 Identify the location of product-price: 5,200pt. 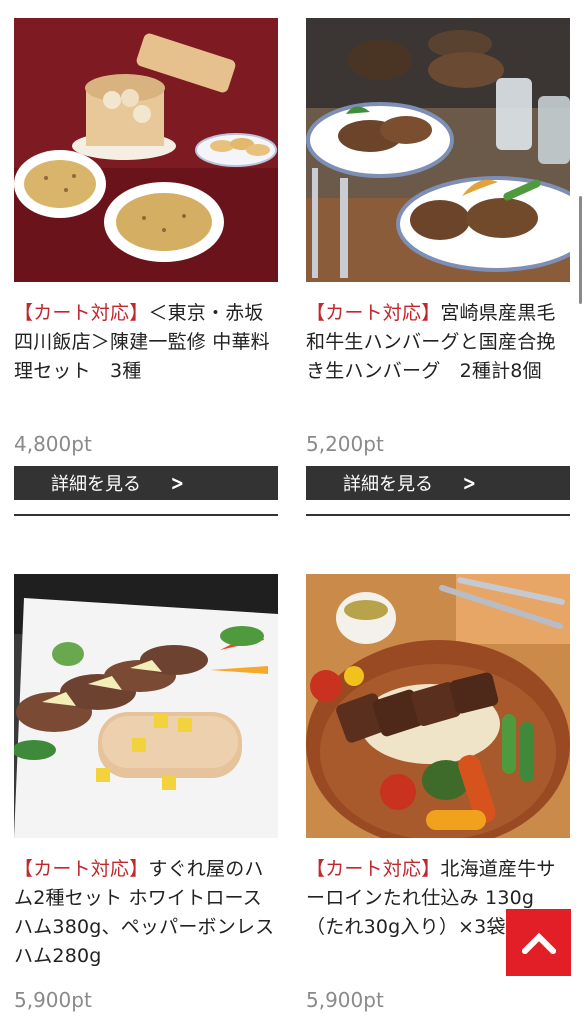
(345, 444).